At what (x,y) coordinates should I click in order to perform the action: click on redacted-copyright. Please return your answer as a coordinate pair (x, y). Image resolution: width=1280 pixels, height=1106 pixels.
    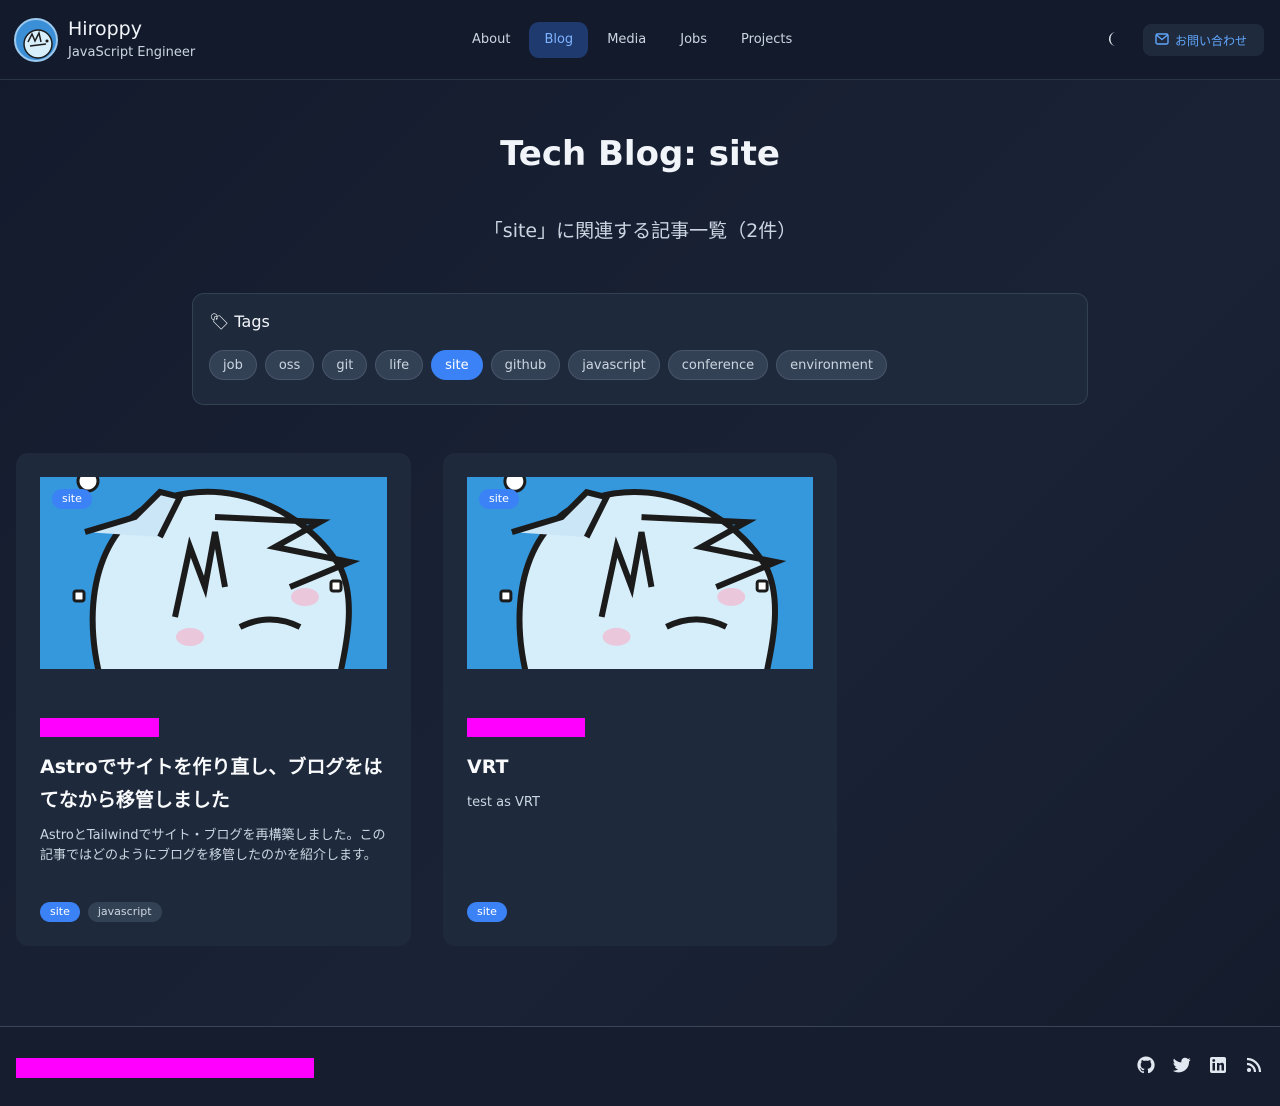
    Looking at the image, I should click on (165, 1068).